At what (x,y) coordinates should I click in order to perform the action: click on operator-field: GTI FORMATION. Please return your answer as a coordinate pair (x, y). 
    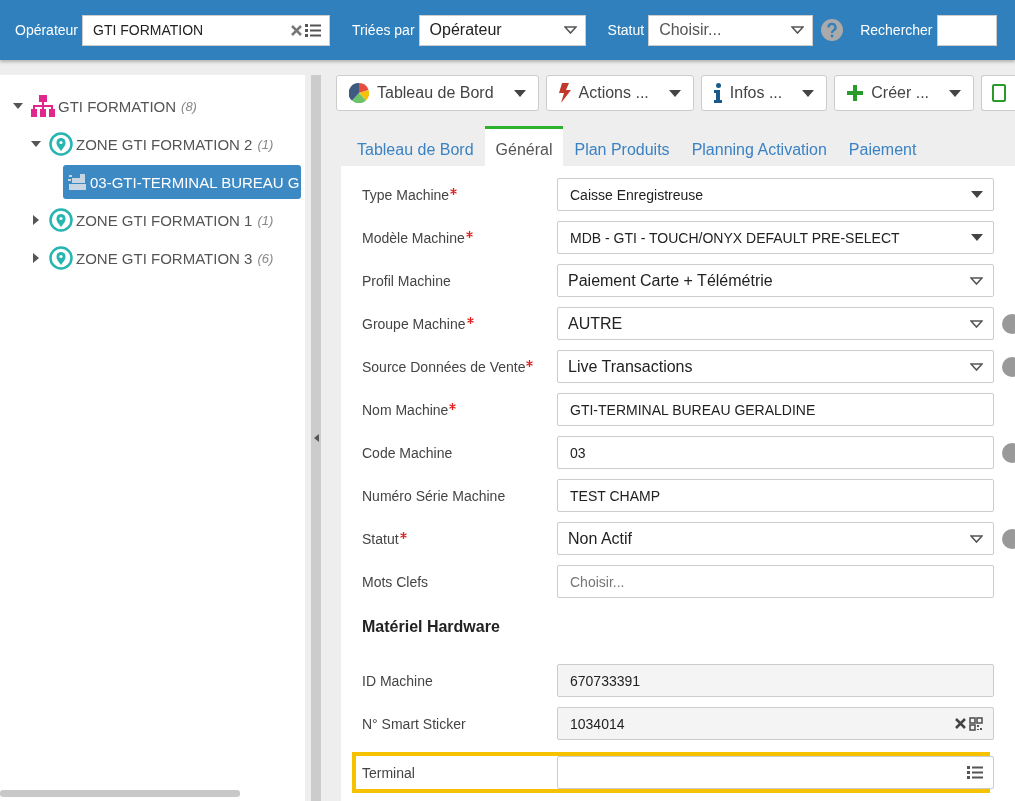
    Looking at the image, I should click on (206, 30).